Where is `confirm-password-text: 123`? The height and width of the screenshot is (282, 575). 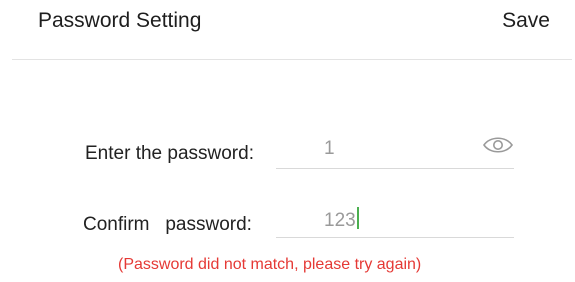 confirm-password-text: 123 is located at coordinates (340, 220).